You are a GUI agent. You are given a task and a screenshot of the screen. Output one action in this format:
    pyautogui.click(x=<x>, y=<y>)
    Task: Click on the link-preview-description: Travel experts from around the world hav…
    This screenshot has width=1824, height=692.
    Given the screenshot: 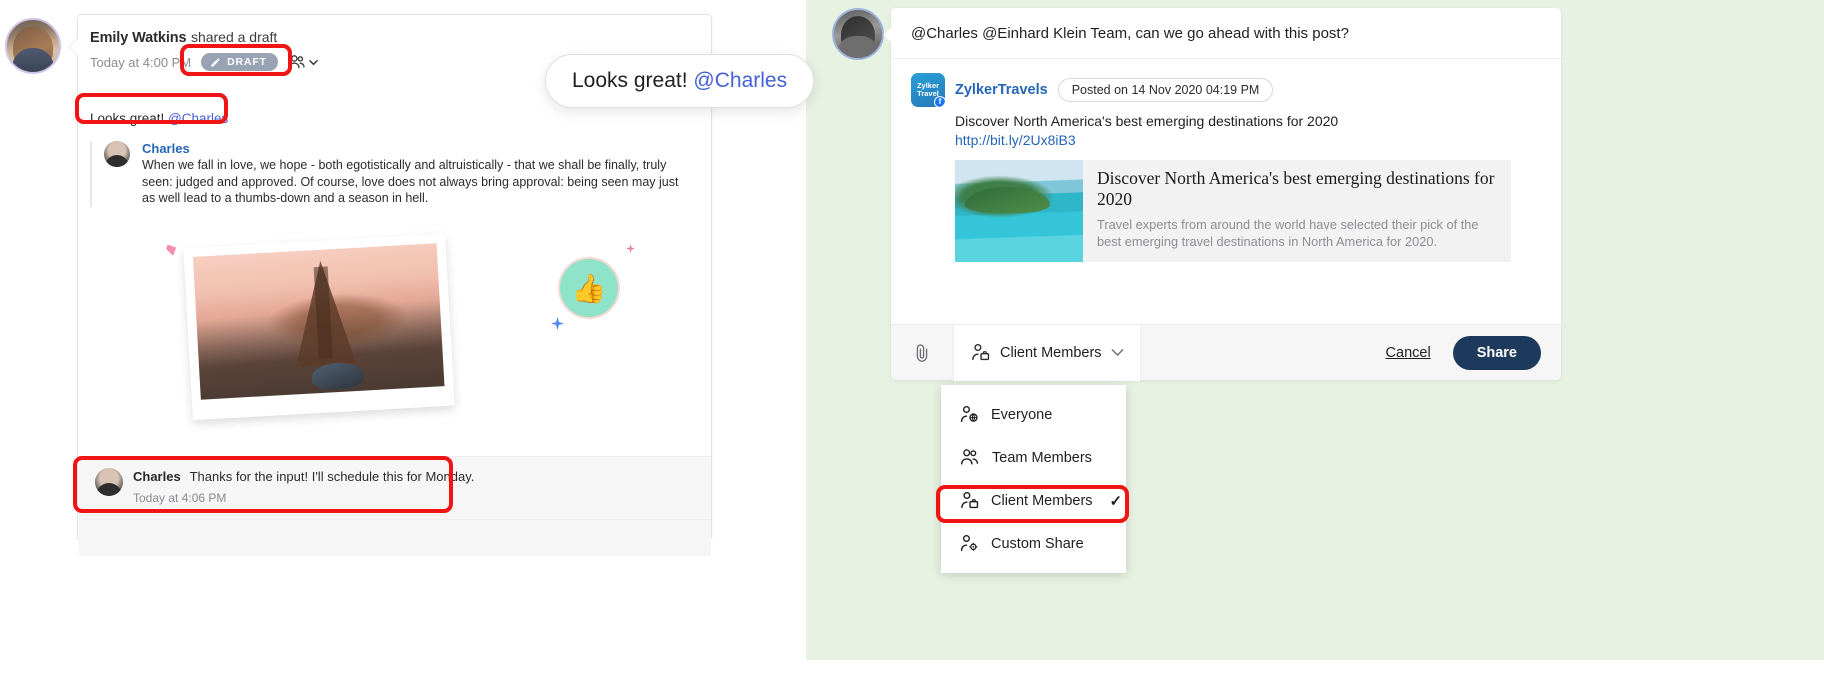 What is the action you would take?
    pyautogui.click(x=1288, y=232)
    